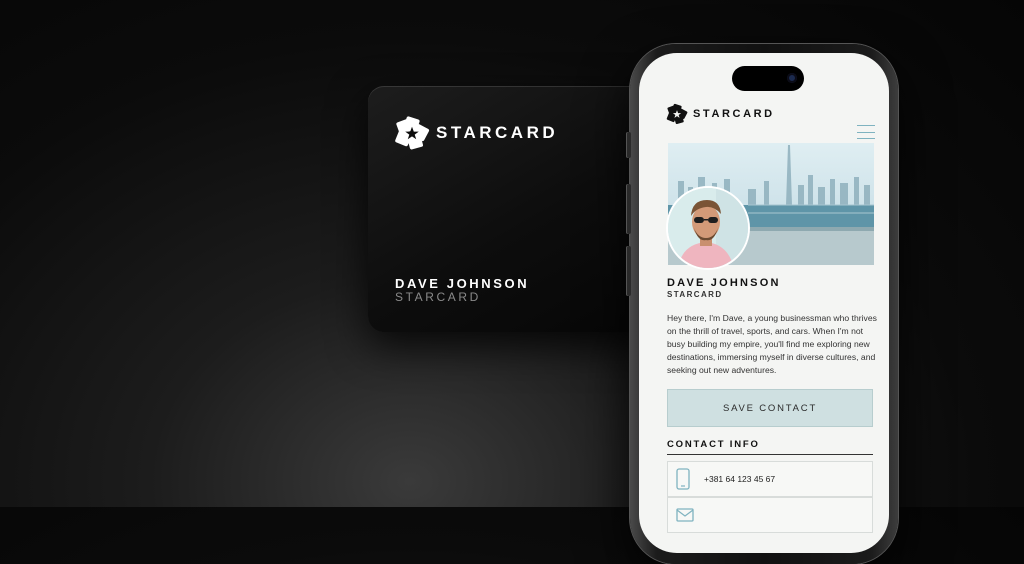 Image resolution: width=1024 pixels, height=564 pixels. I want to click on contact-email-row, so click(770, 515).